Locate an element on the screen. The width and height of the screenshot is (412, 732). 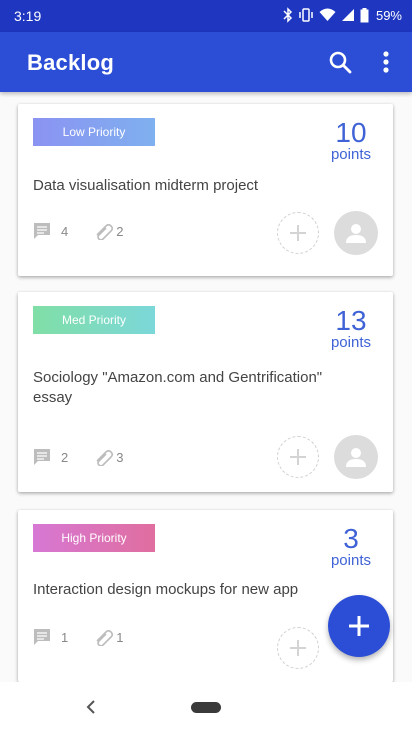
task-title: Interaction design mockups for new app is located at coordinates (166, 589).